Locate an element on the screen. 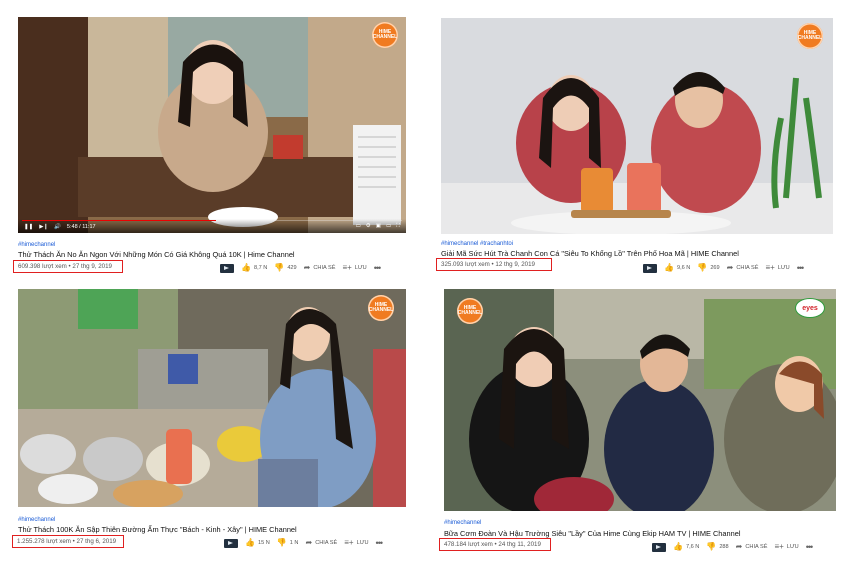 This screenshot has height=565, width=852. like-button: 👍 7,6 N is located at coordinates (686, 547).